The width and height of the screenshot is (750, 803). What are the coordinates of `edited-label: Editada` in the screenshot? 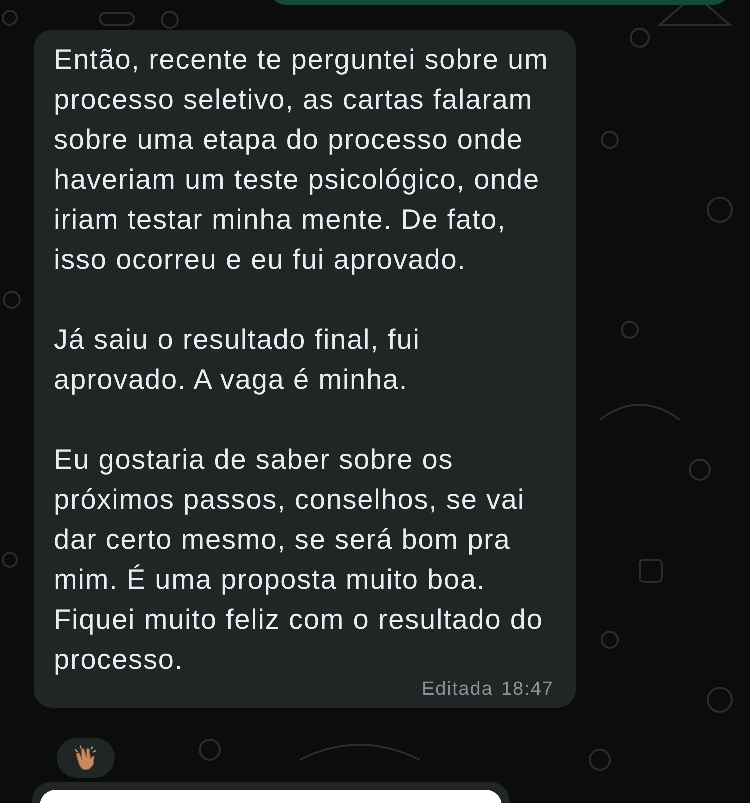 It's located at (458, 690).